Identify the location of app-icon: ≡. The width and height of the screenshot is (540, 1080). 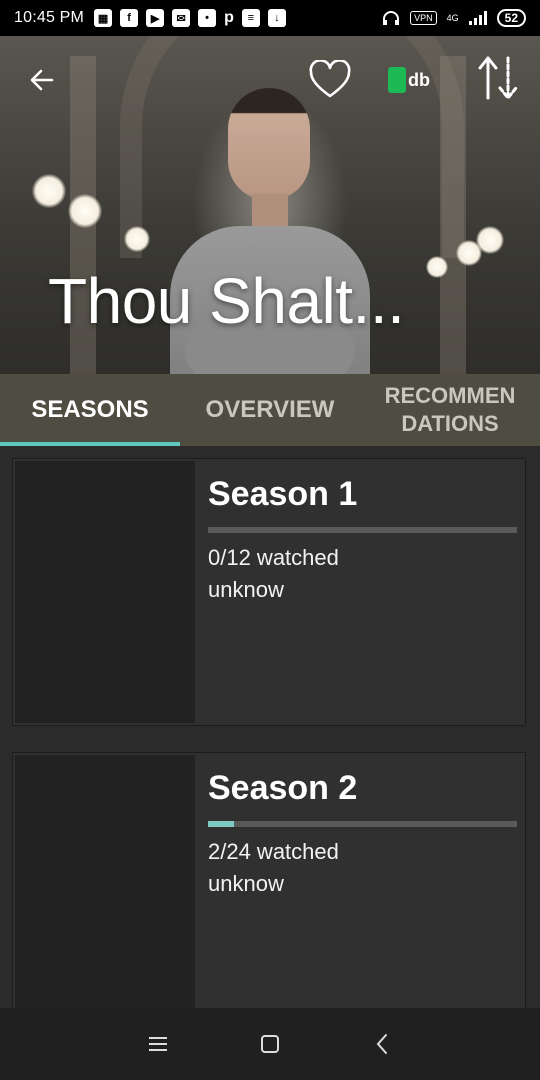
(250, 18).